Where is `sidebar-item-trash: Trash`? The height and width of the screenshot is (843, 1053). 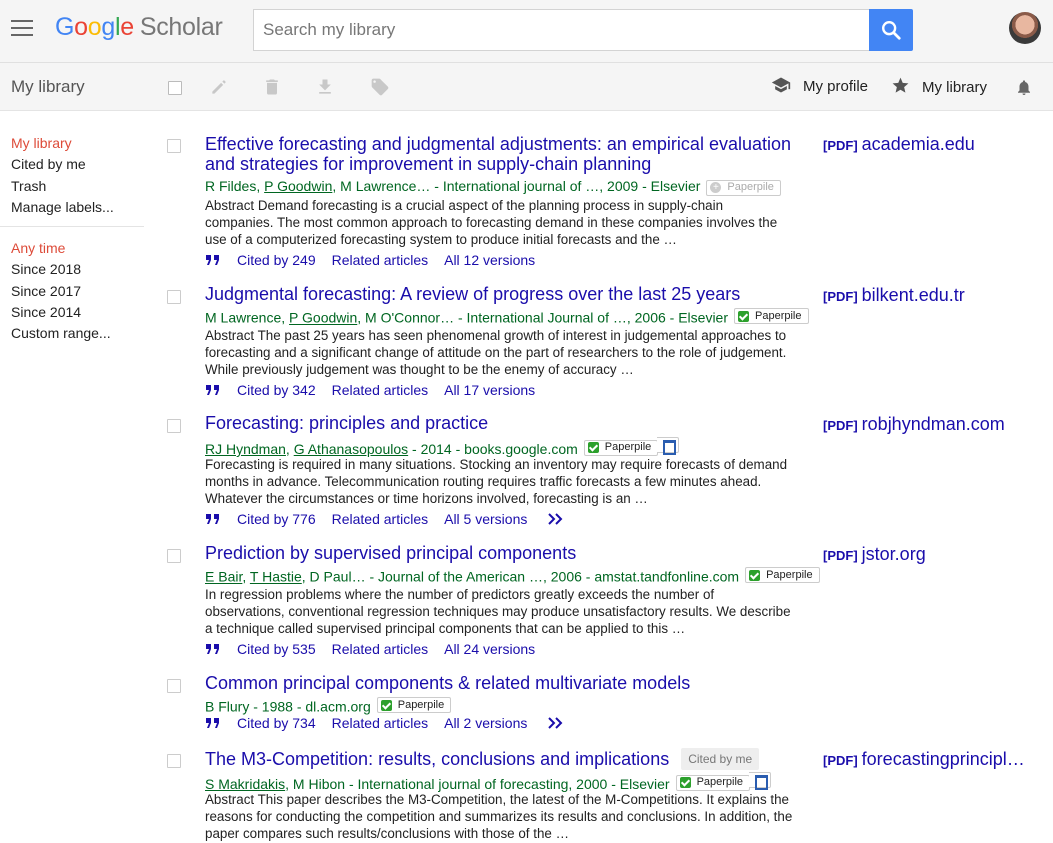 sidebar-item-trash: Trash is located at coordinates (77, 186).